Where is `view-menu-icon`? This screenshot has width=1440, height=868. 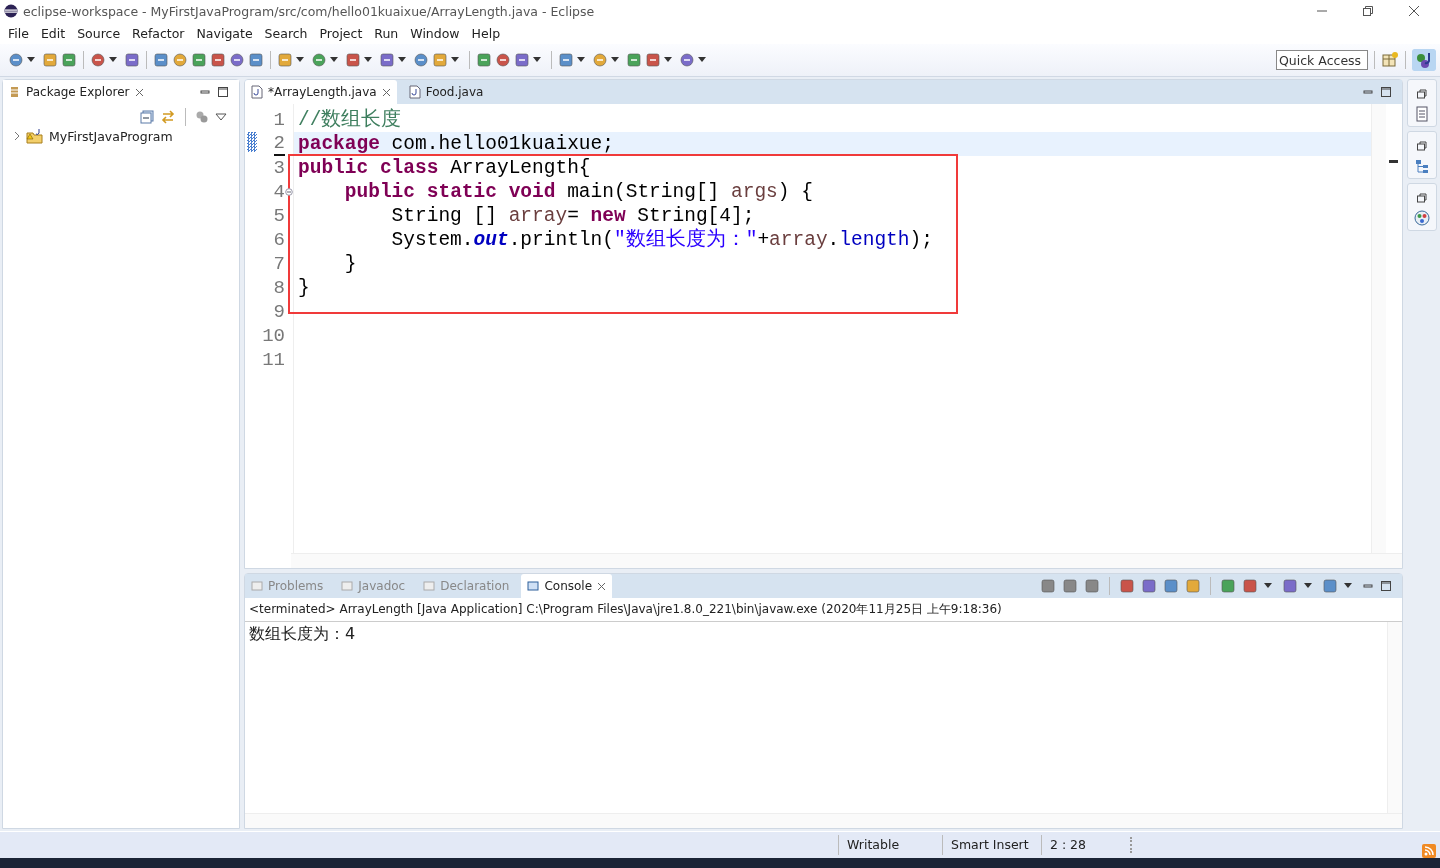 view-menu-icon is located at coordinates (221, 117).